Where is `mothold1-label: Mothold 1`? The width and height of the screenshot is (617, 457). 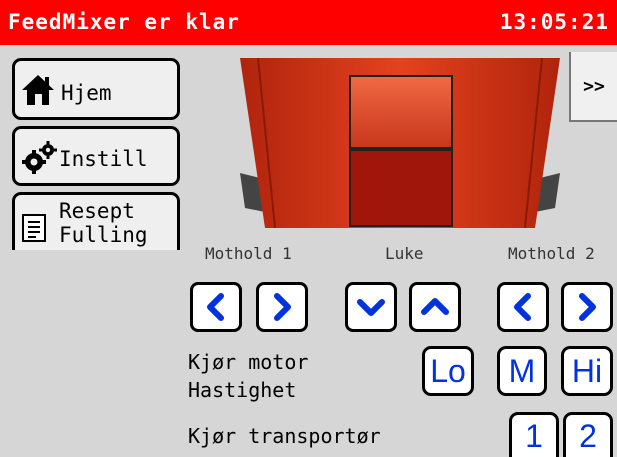 mothold1-label: Mothold 1 is located at coordinates (248, 253).